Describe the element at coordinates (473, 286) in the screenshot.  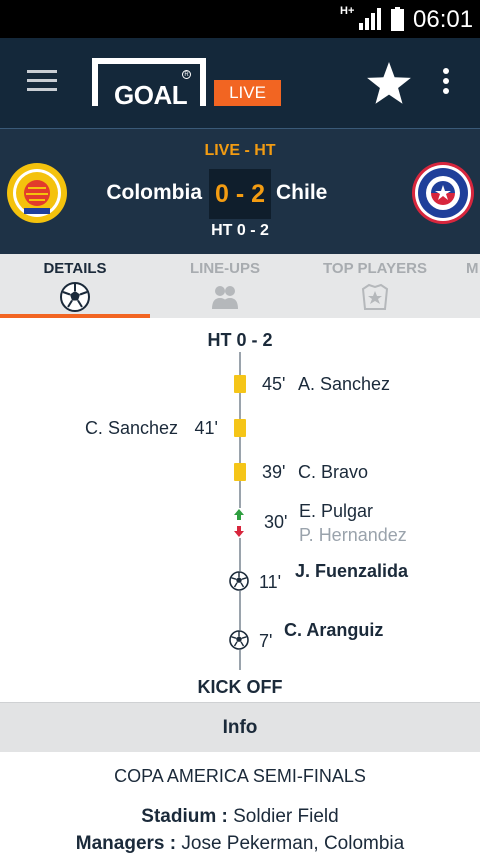
I see `tab-more: M` at that location.